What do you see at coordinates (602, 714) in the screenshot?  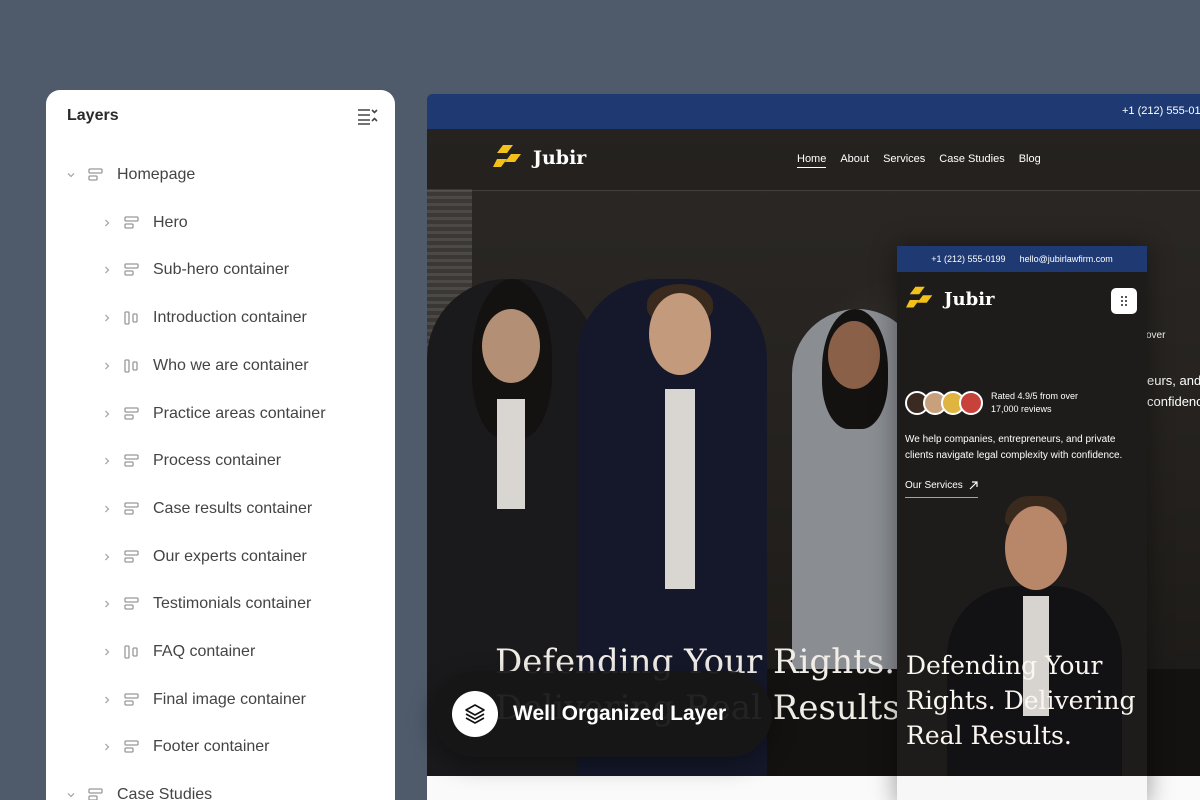 I see `feature-badge: Well Organized Layer` at bounding box center [602, 714].